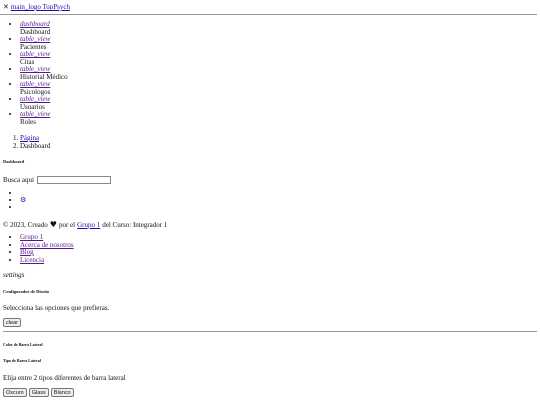 The height and width of the screenshot is (405, 540). Describe the element at coordinates (44, 58) in the screenshot. I see `sidebar-item-citas: table_viewCitas` at that location.